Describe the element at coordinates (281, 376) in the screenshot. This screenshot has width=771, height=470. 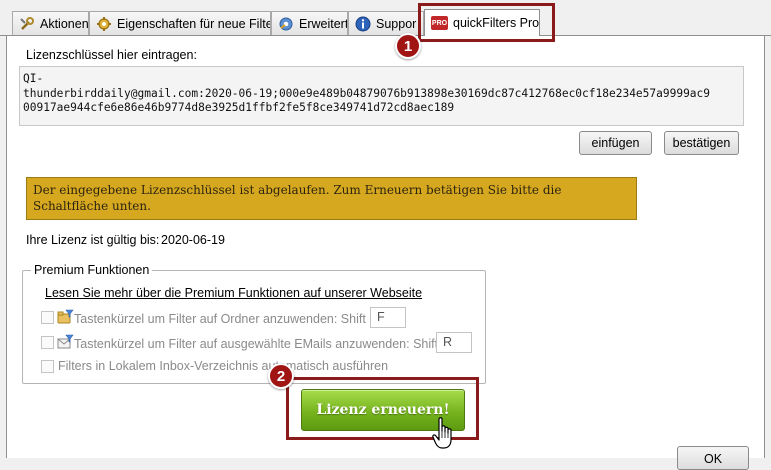
I see `step-marker-2: 2` at that location.